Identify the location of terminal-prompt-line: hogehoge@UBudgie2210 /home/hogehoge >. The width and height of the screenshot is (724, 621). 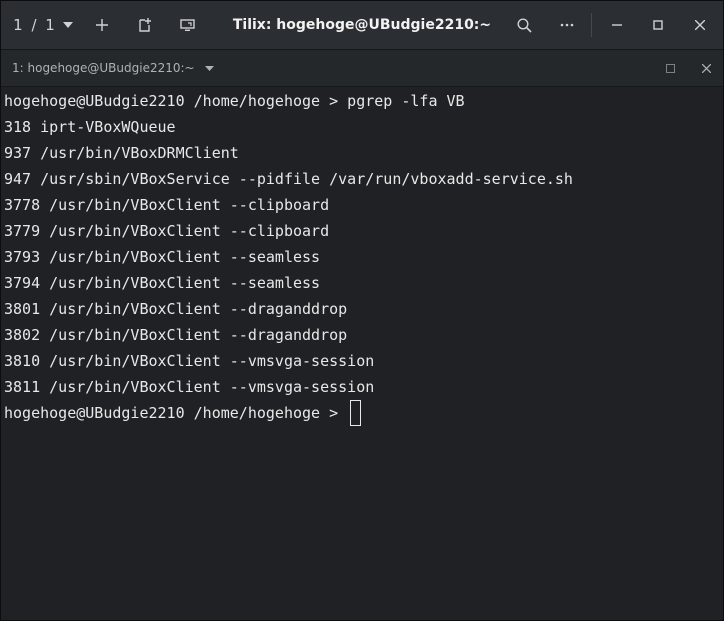
(183, 412).